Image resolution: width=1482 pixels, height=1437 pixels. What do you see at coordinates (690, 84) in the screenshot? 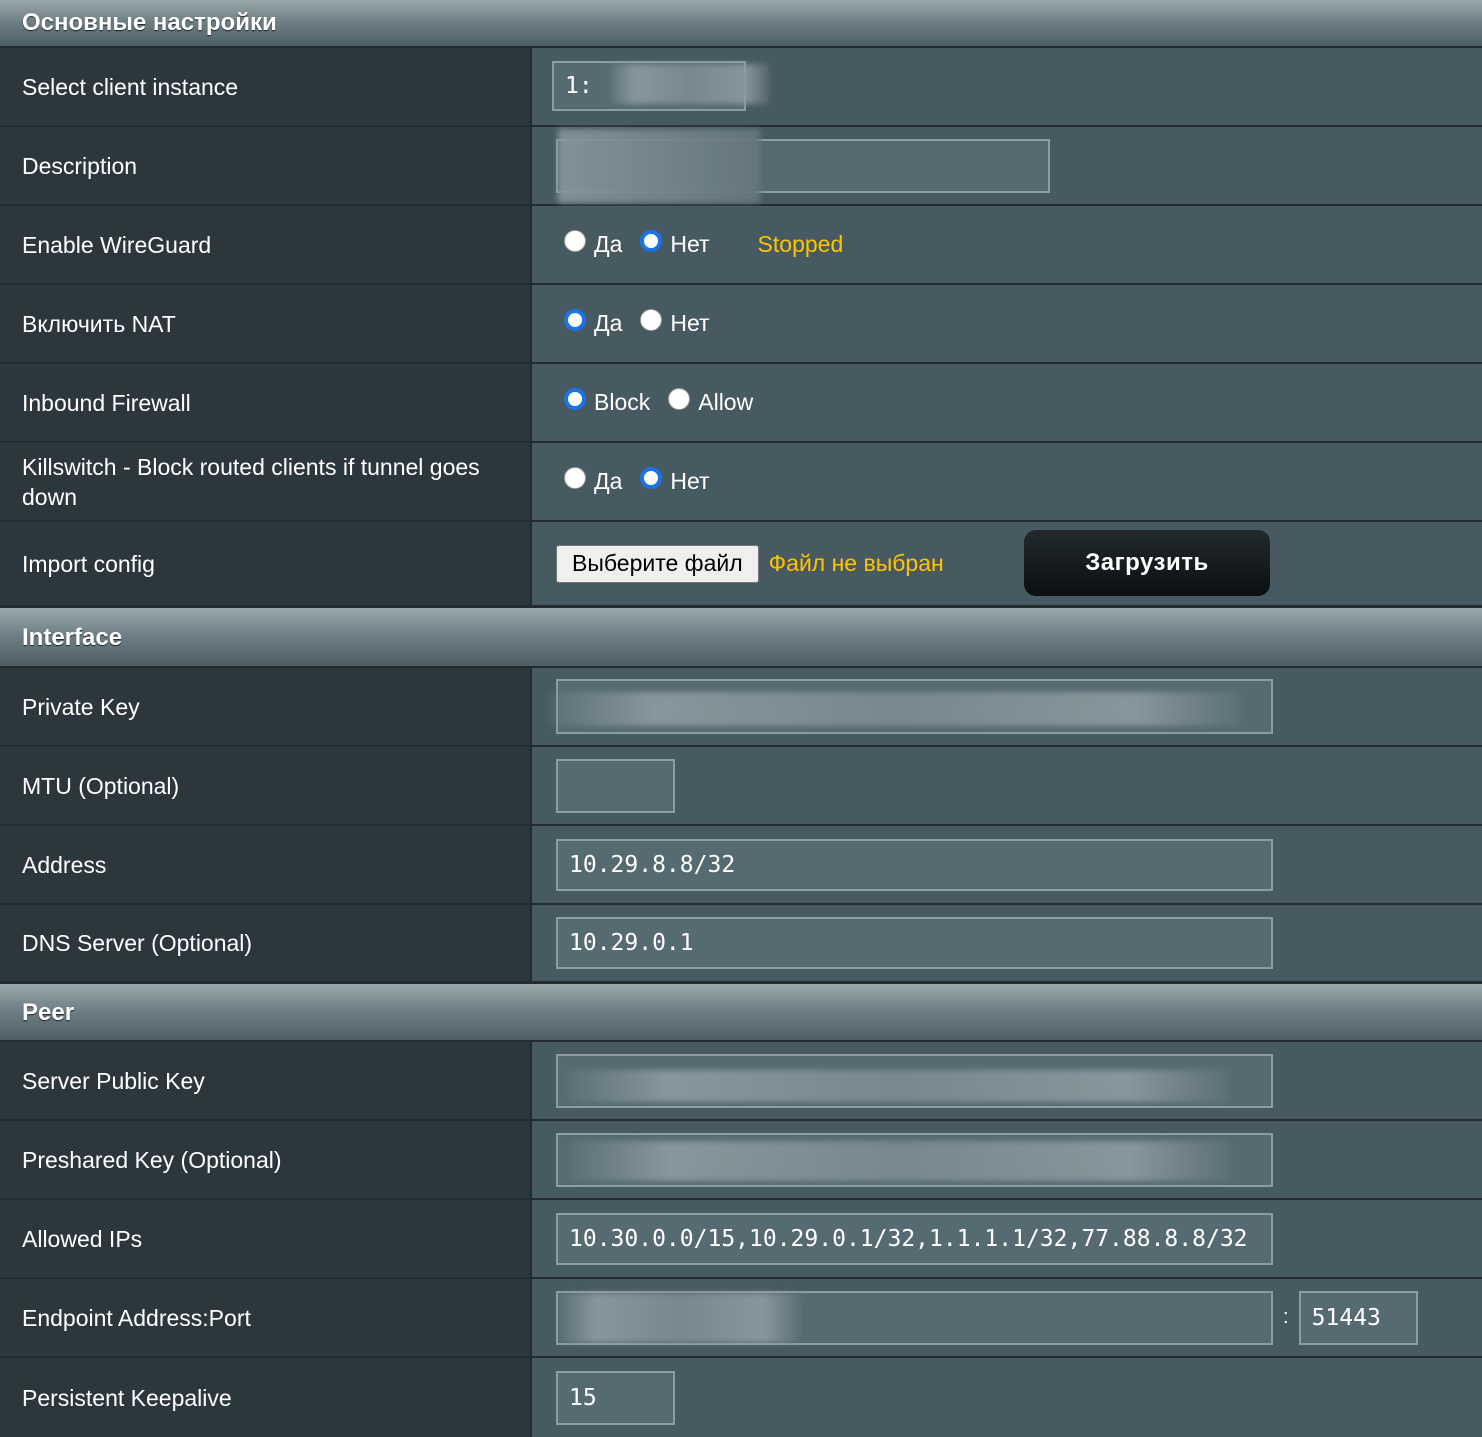
I see `redacted-instance-name` at bounding box center [690, 84].